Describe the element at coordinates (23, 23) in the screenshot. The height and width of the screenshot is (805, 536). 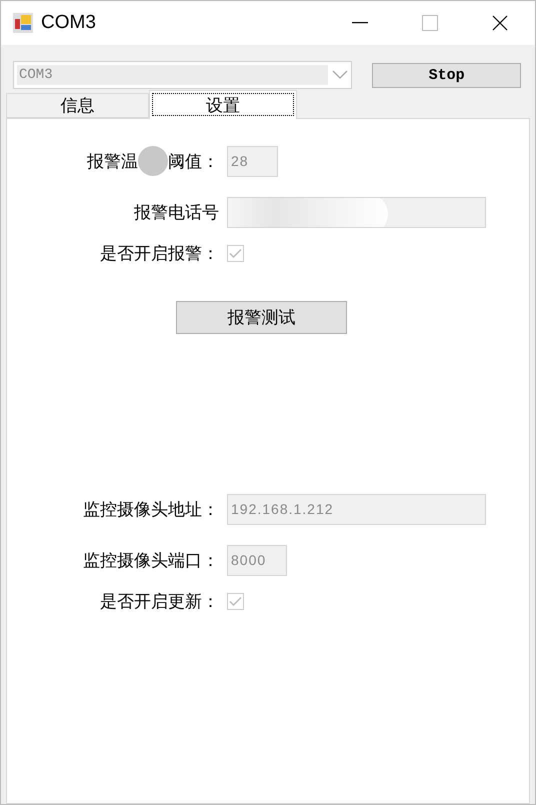
I see `app-icon` at that location.